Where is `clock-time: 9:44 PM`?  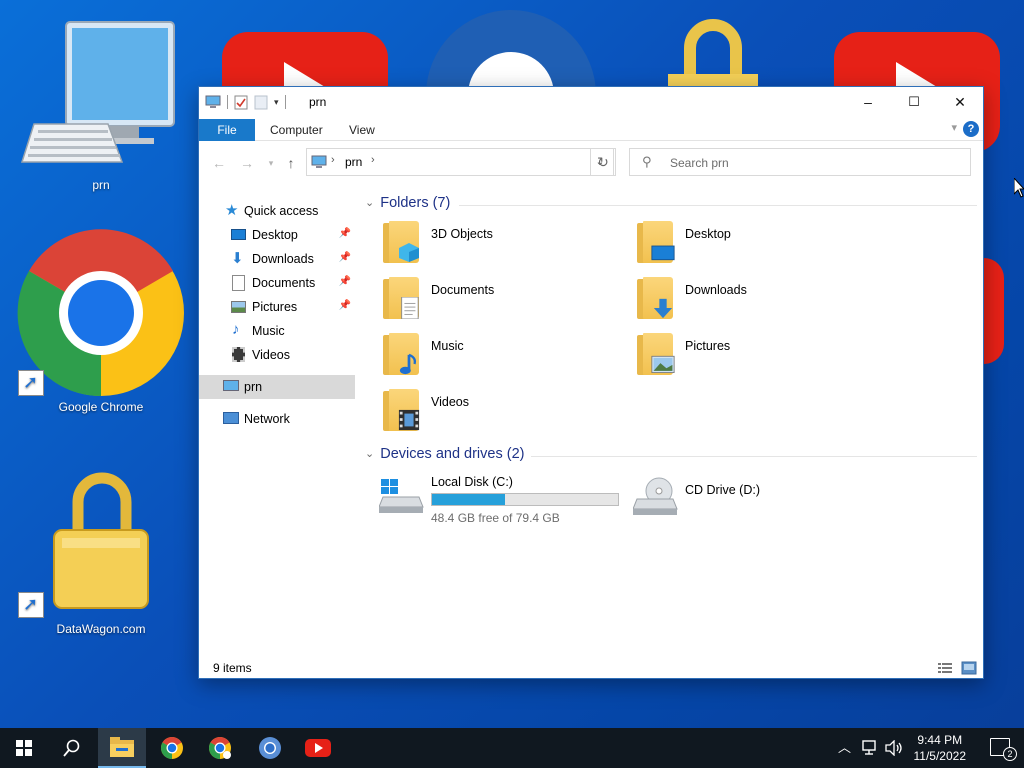 clock-time: 9:44 PM is located at coordinates (940, 740).